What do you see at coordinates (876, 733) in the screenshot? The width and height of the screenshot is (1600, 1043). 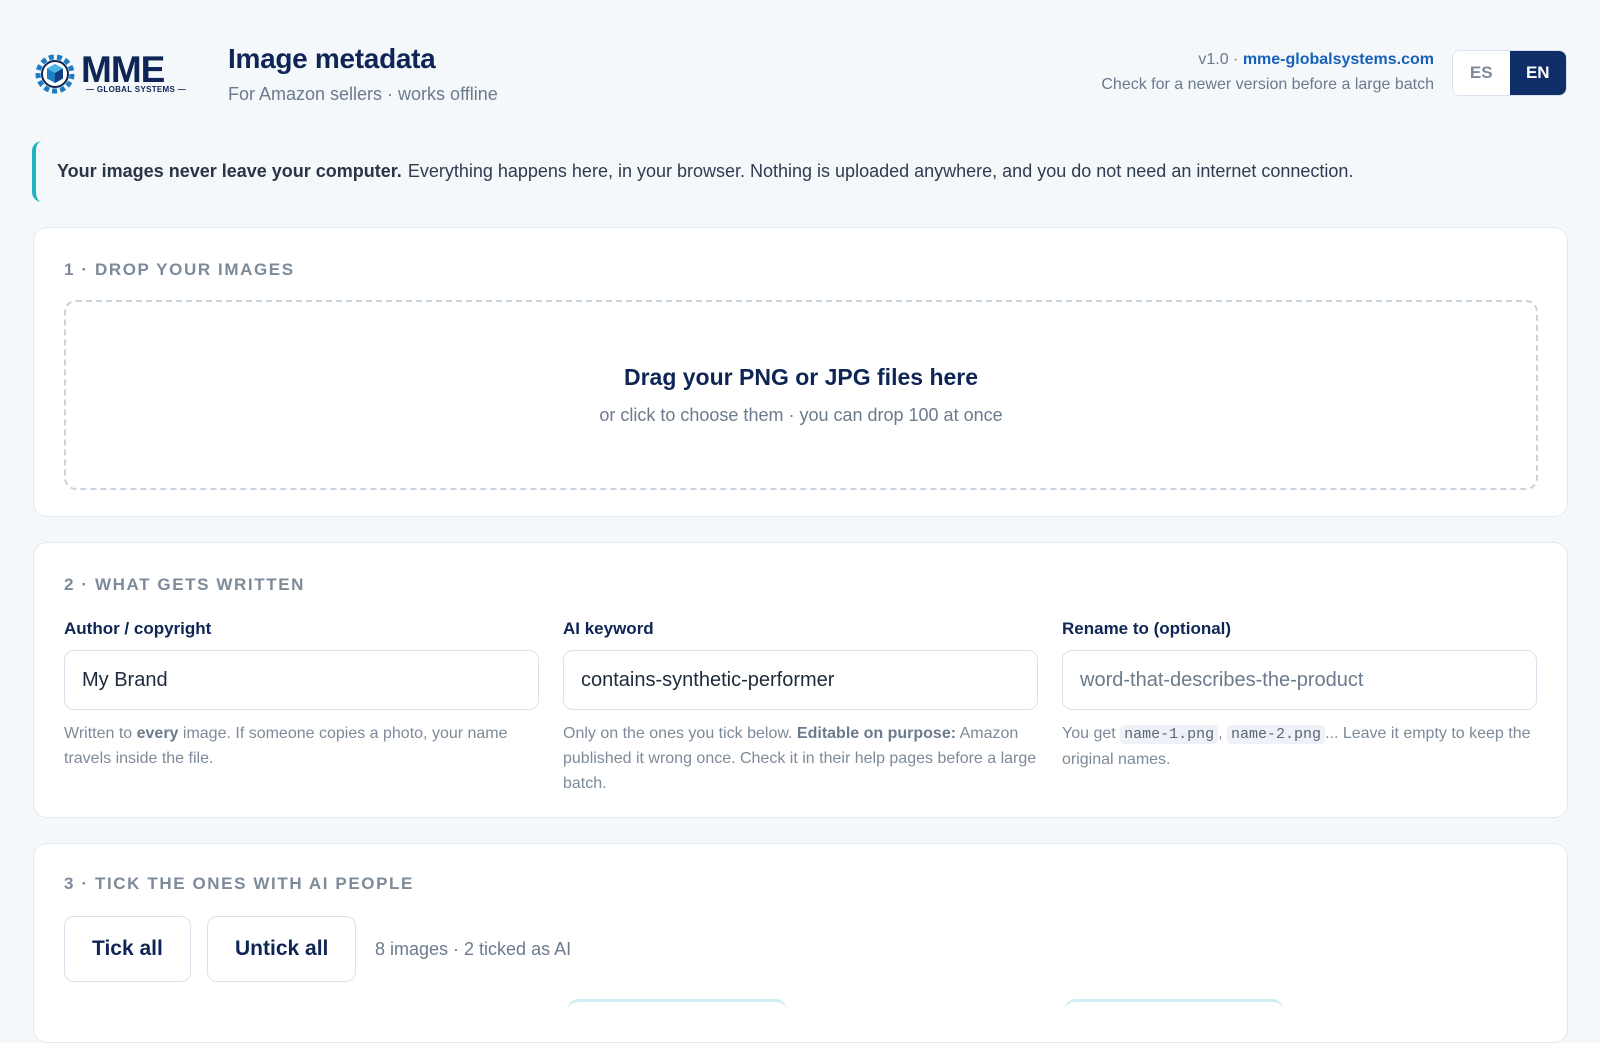 I see `ai-keyword-help-emphasis: Editable on purpose:` at bounding box center [876, 733].